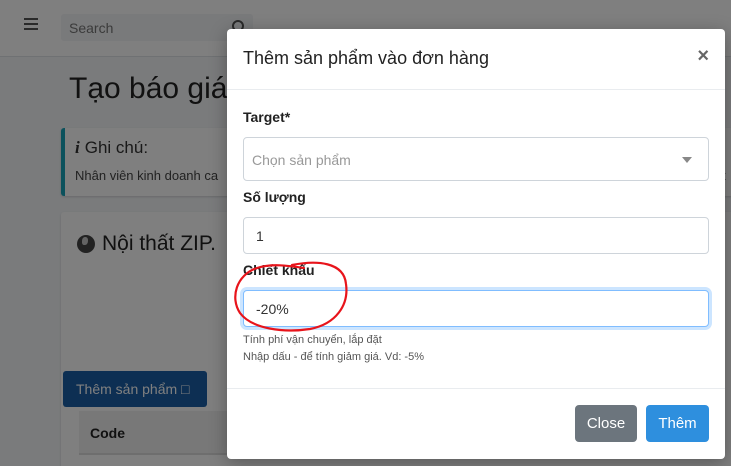  I want to click on close-button: Close, so click(606, 423).